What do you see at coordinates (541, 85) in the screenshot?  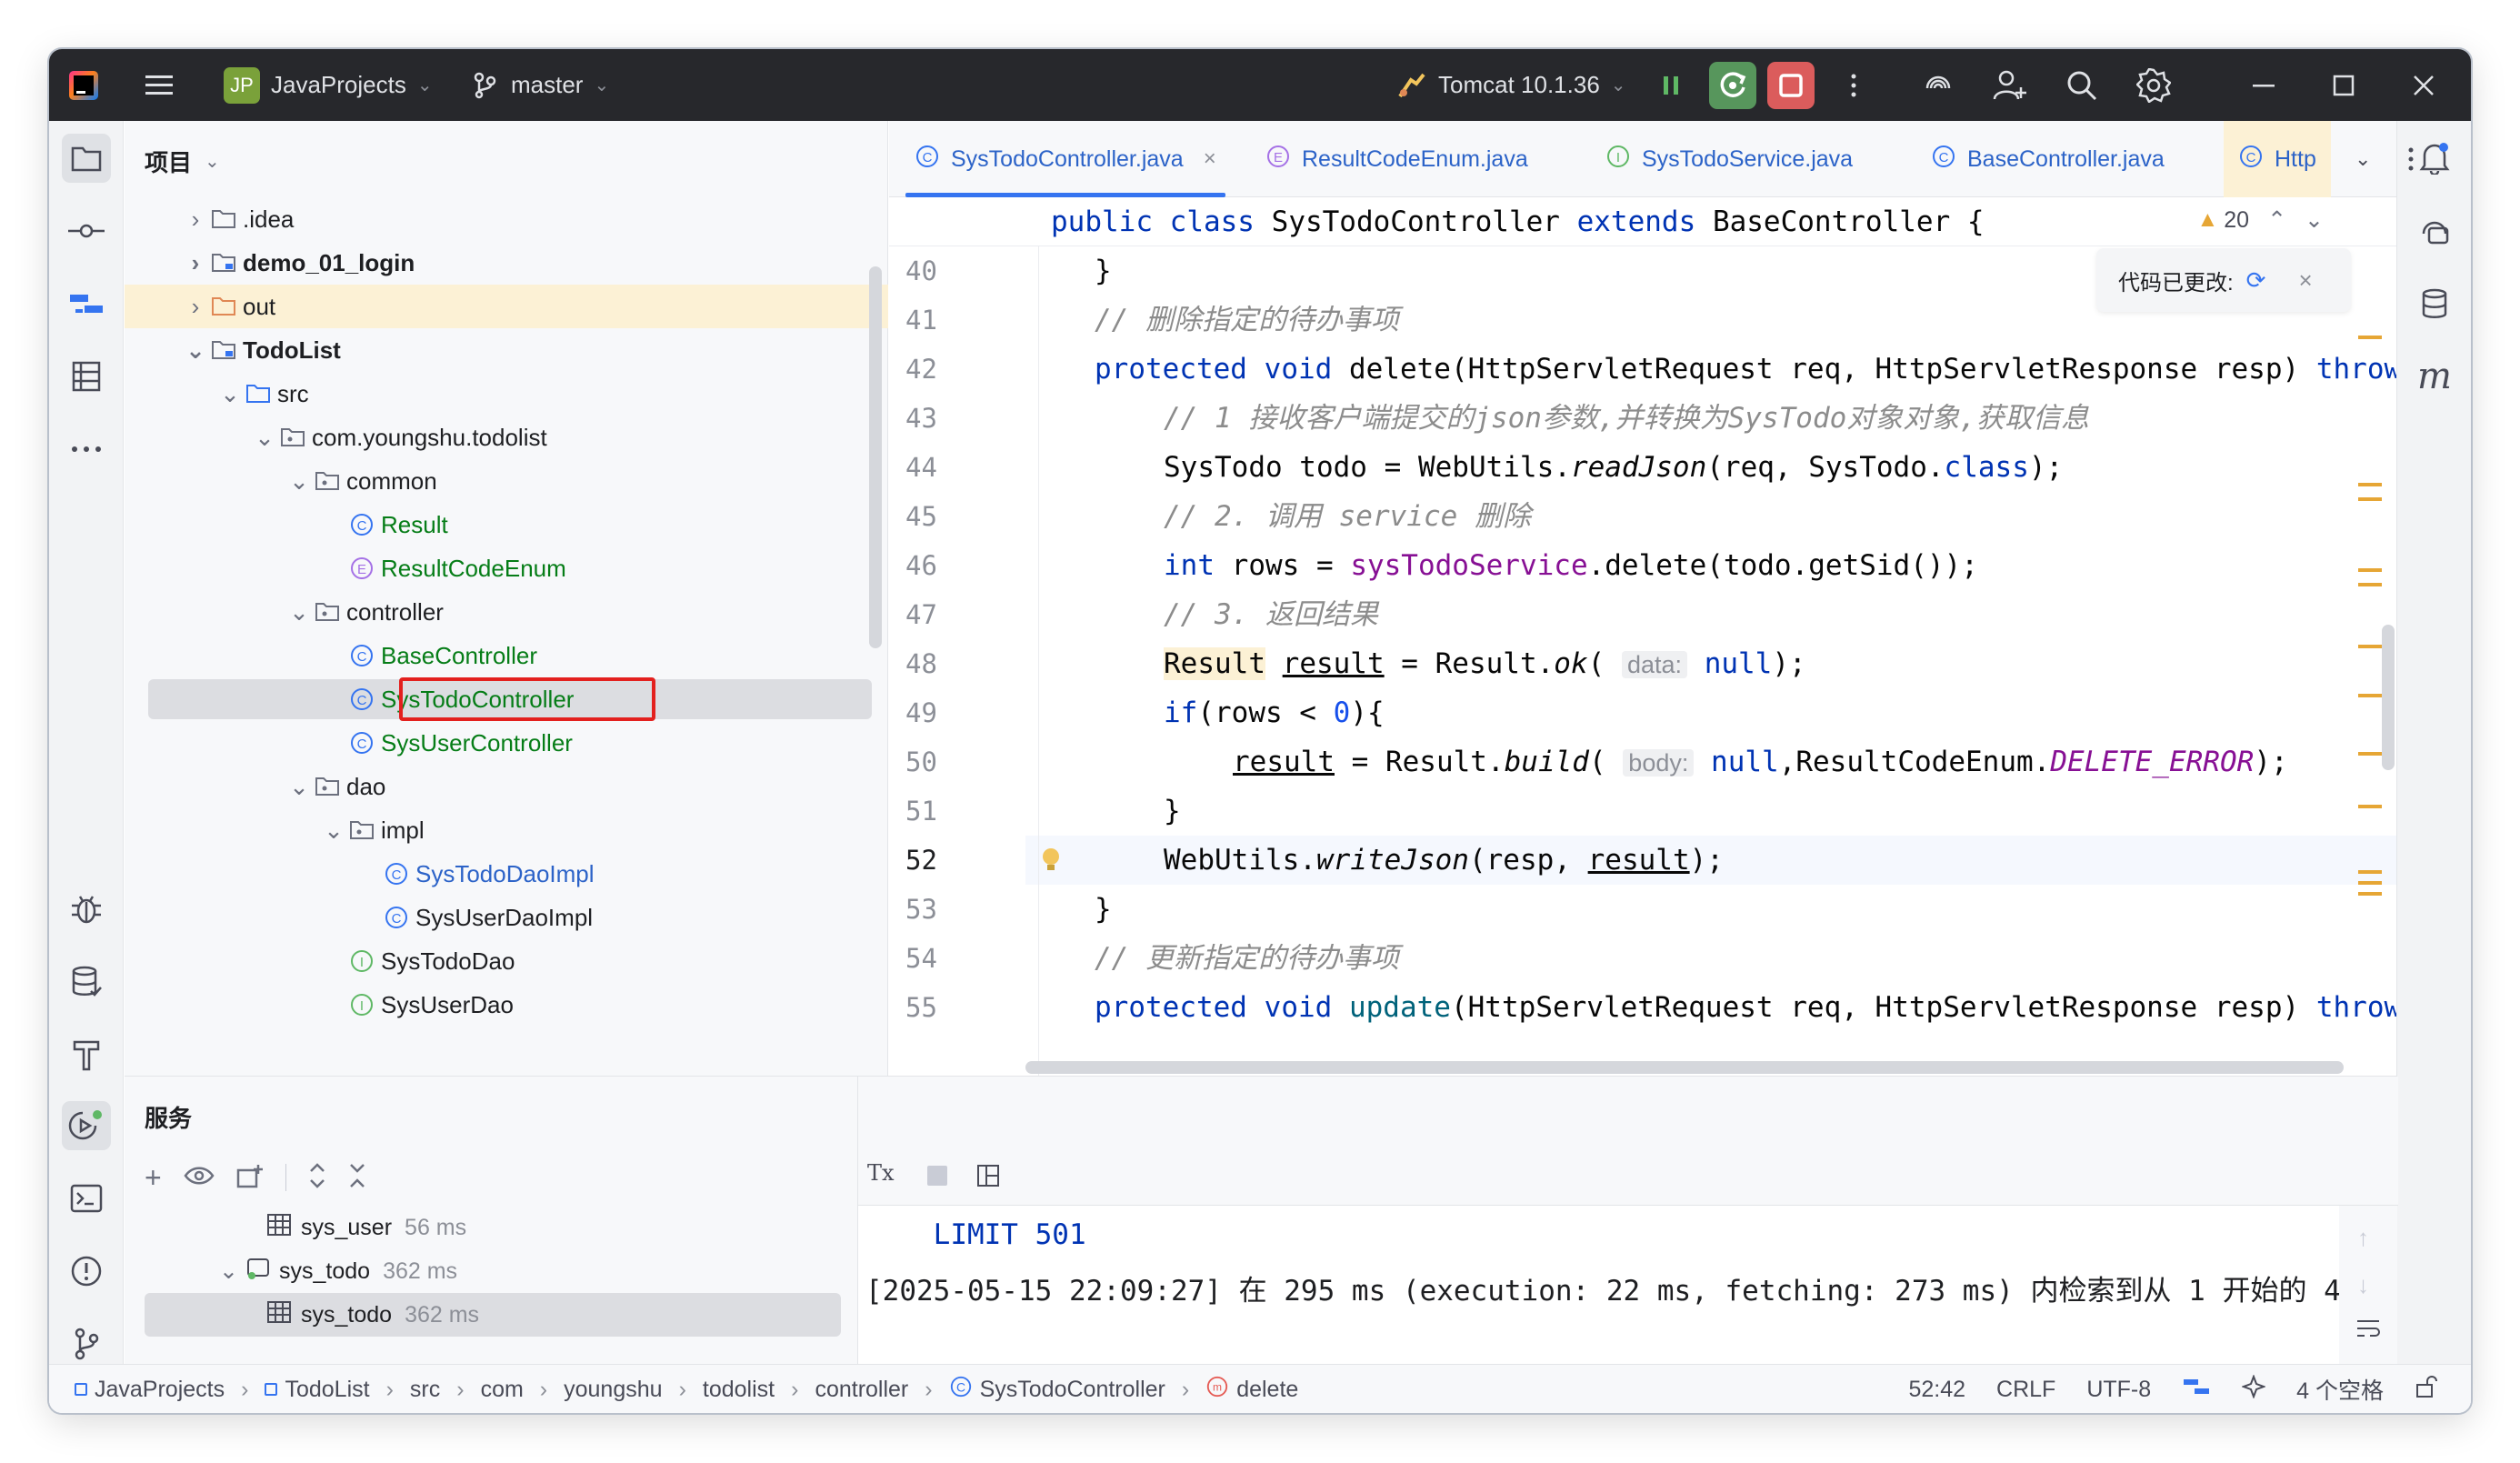 I see `branch-switcher: master ⌄` at bounding box center [541, 85].